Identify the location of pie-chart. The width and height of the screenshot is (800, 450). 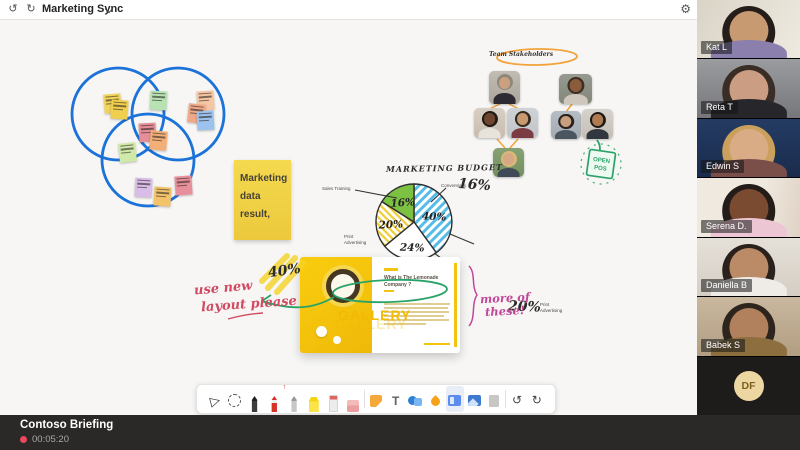
(414, 222).